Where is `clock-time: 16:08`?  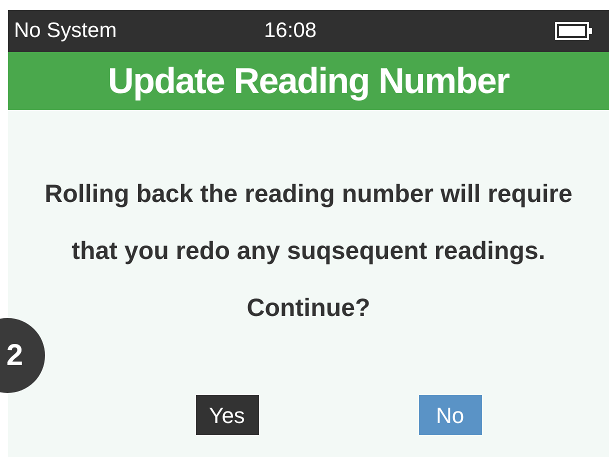
clock-time: 16:08 is located at coordinates (291, 31).